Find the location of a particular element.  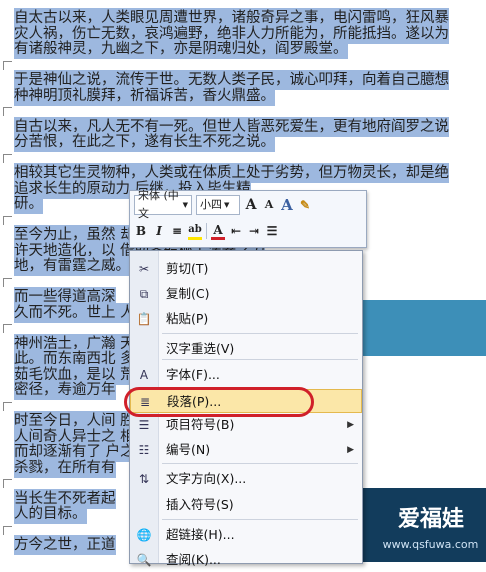

center-align-button: ≡ is located at coordinates (177, 231).